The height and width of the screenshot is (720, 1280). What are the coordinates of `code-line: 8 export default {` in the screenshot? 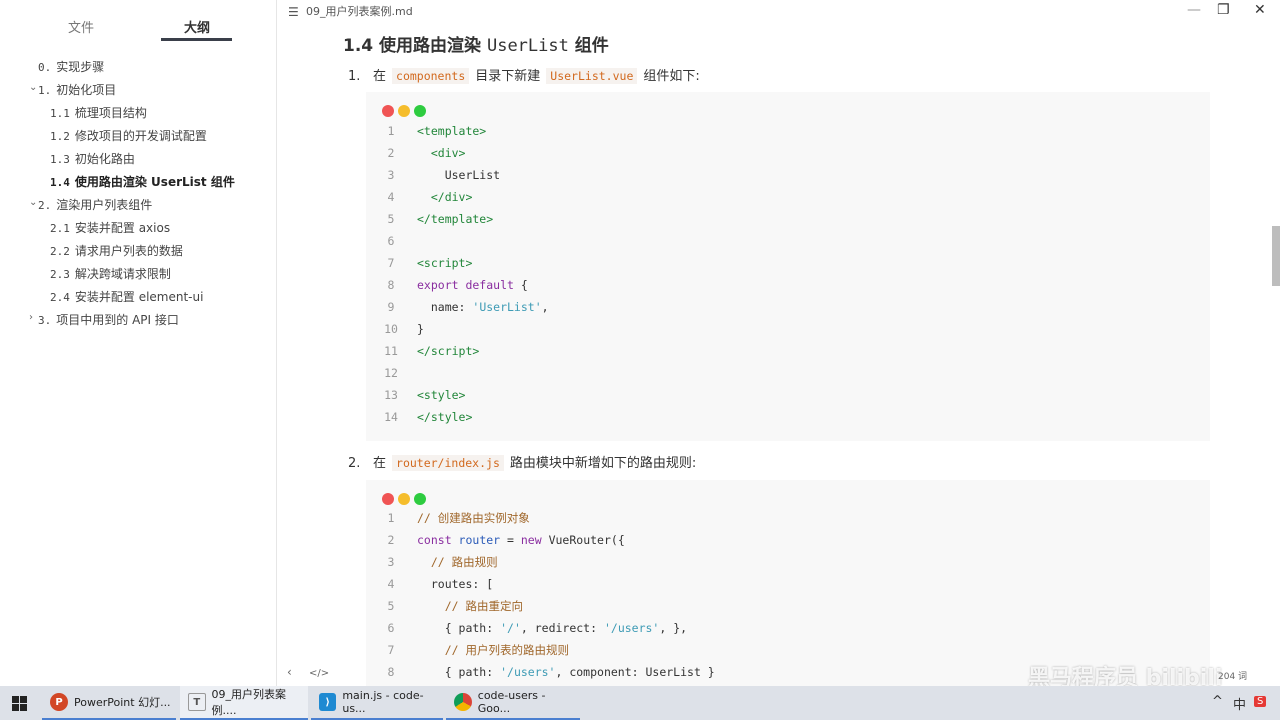 It's located at (788, 285).